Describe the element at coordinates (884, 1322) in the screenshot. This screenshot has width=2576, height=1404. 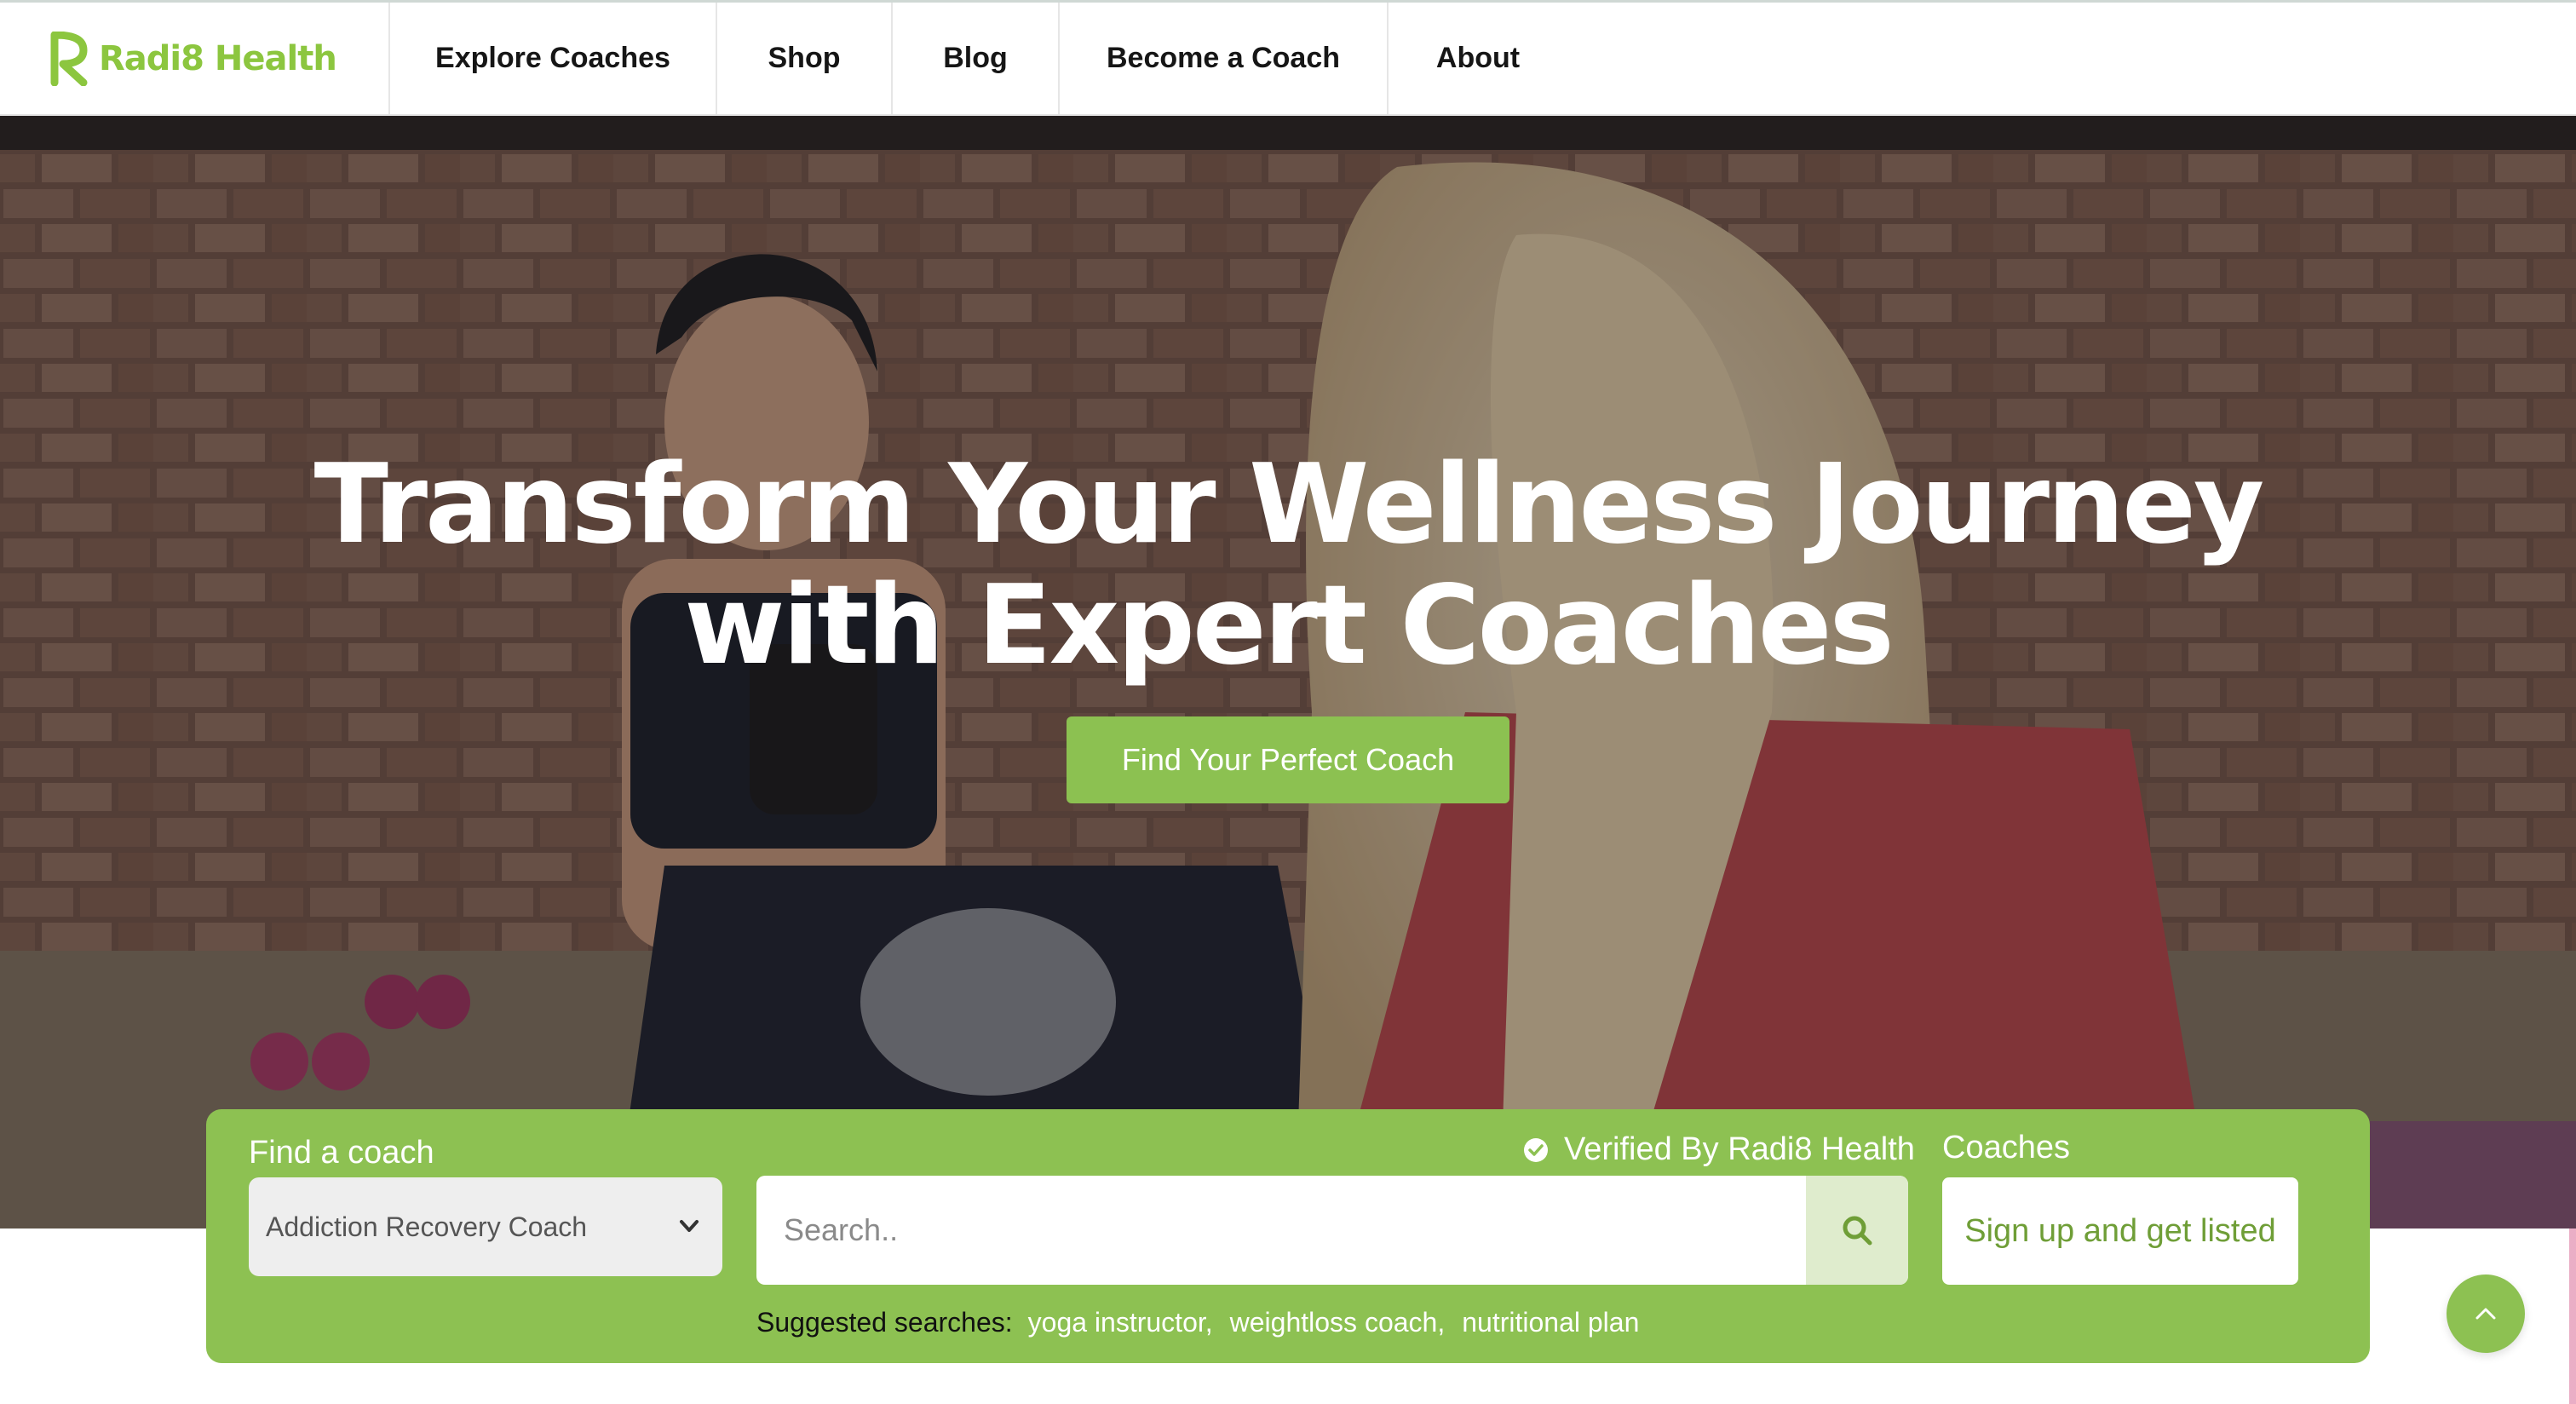
I see `suggested-searches-label: Suggested searches:` at that location.